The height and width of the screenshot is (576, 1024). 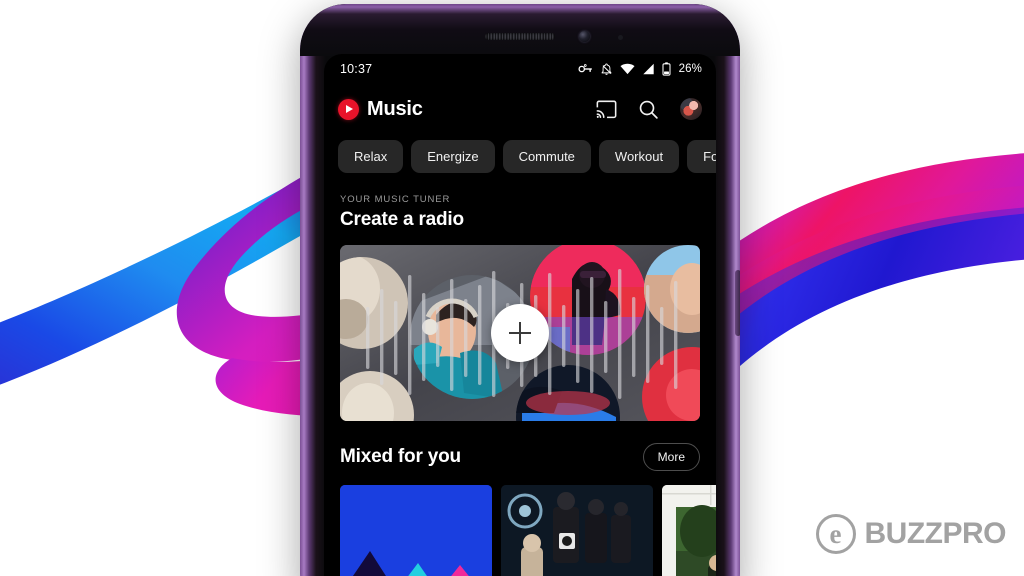 What do you see at coordinates (520, 446) in the screenshot?
I see `mixed-for-you-header: Mixed for you More` at bounding box center [520, 446].